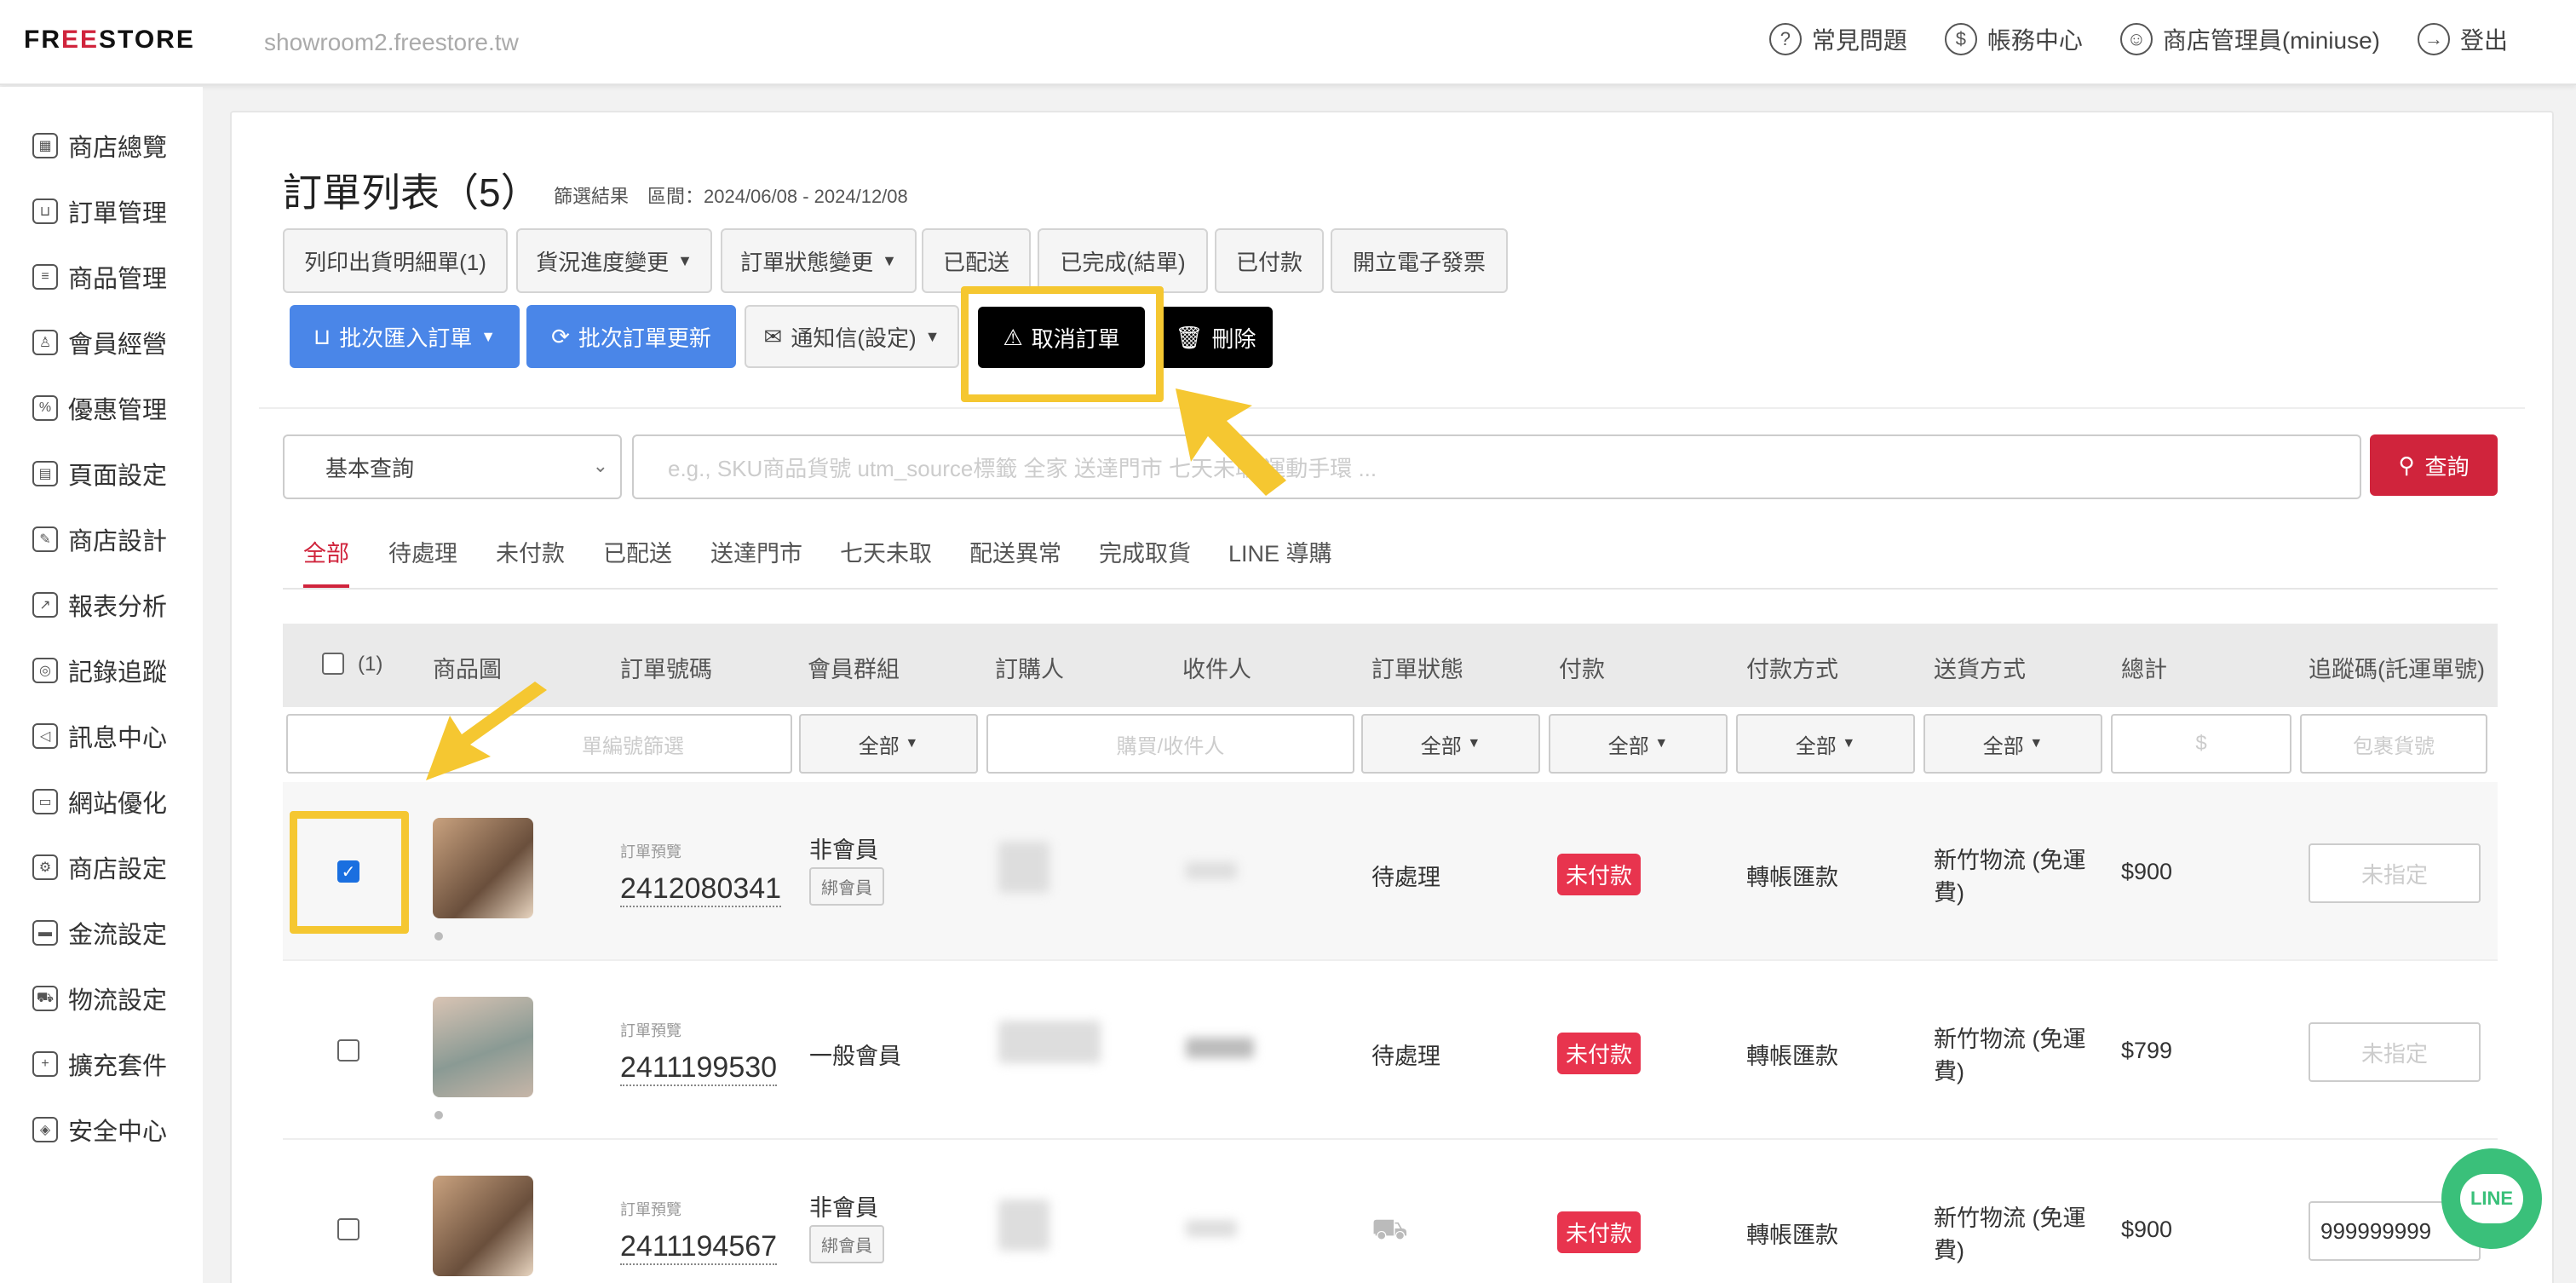 This screenshot has width=2576, height=1283. Describe the element at coordinates (45, 1064) in the screenshot. I see `plugin-icon: +` at that location.